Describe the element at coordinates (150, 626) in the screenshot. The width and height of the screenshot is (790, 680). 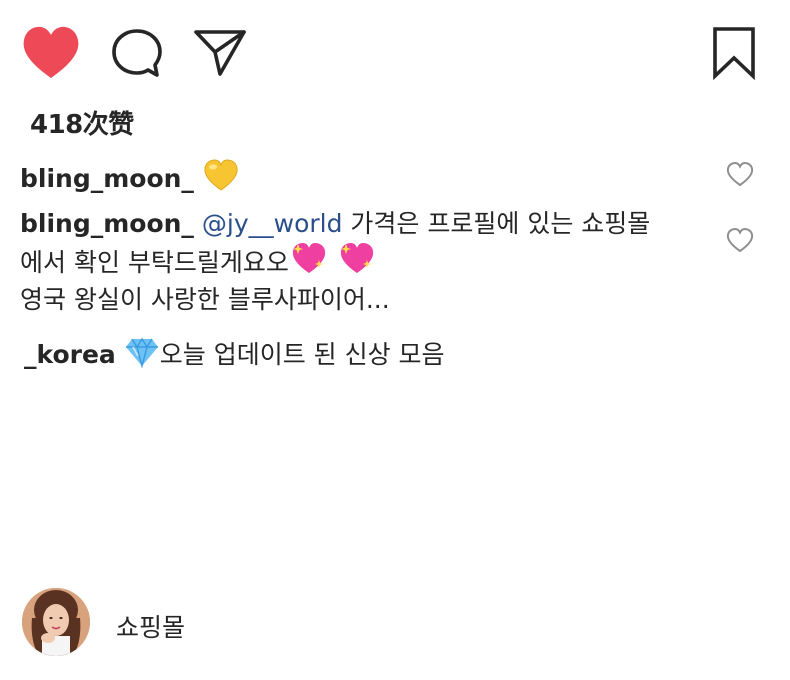
I see `profile-username: 쇼핑몰` at that location.